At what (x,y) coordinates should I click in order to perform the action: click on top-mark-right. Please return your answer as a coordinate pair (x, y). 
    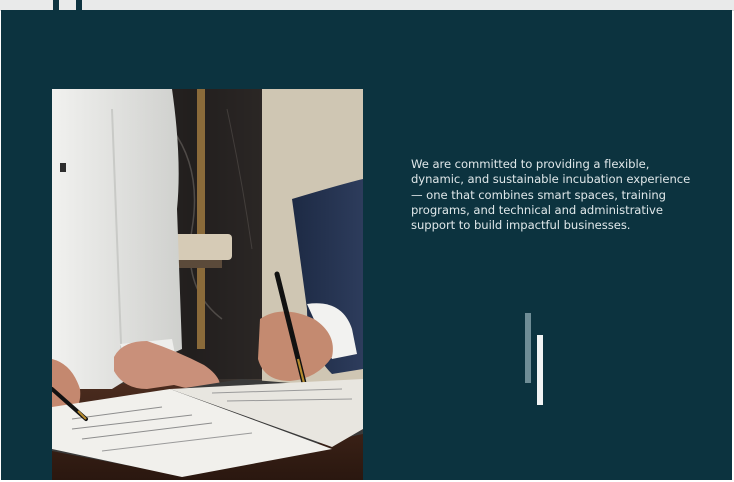
    Looking at the image, I should click on (79, 5).